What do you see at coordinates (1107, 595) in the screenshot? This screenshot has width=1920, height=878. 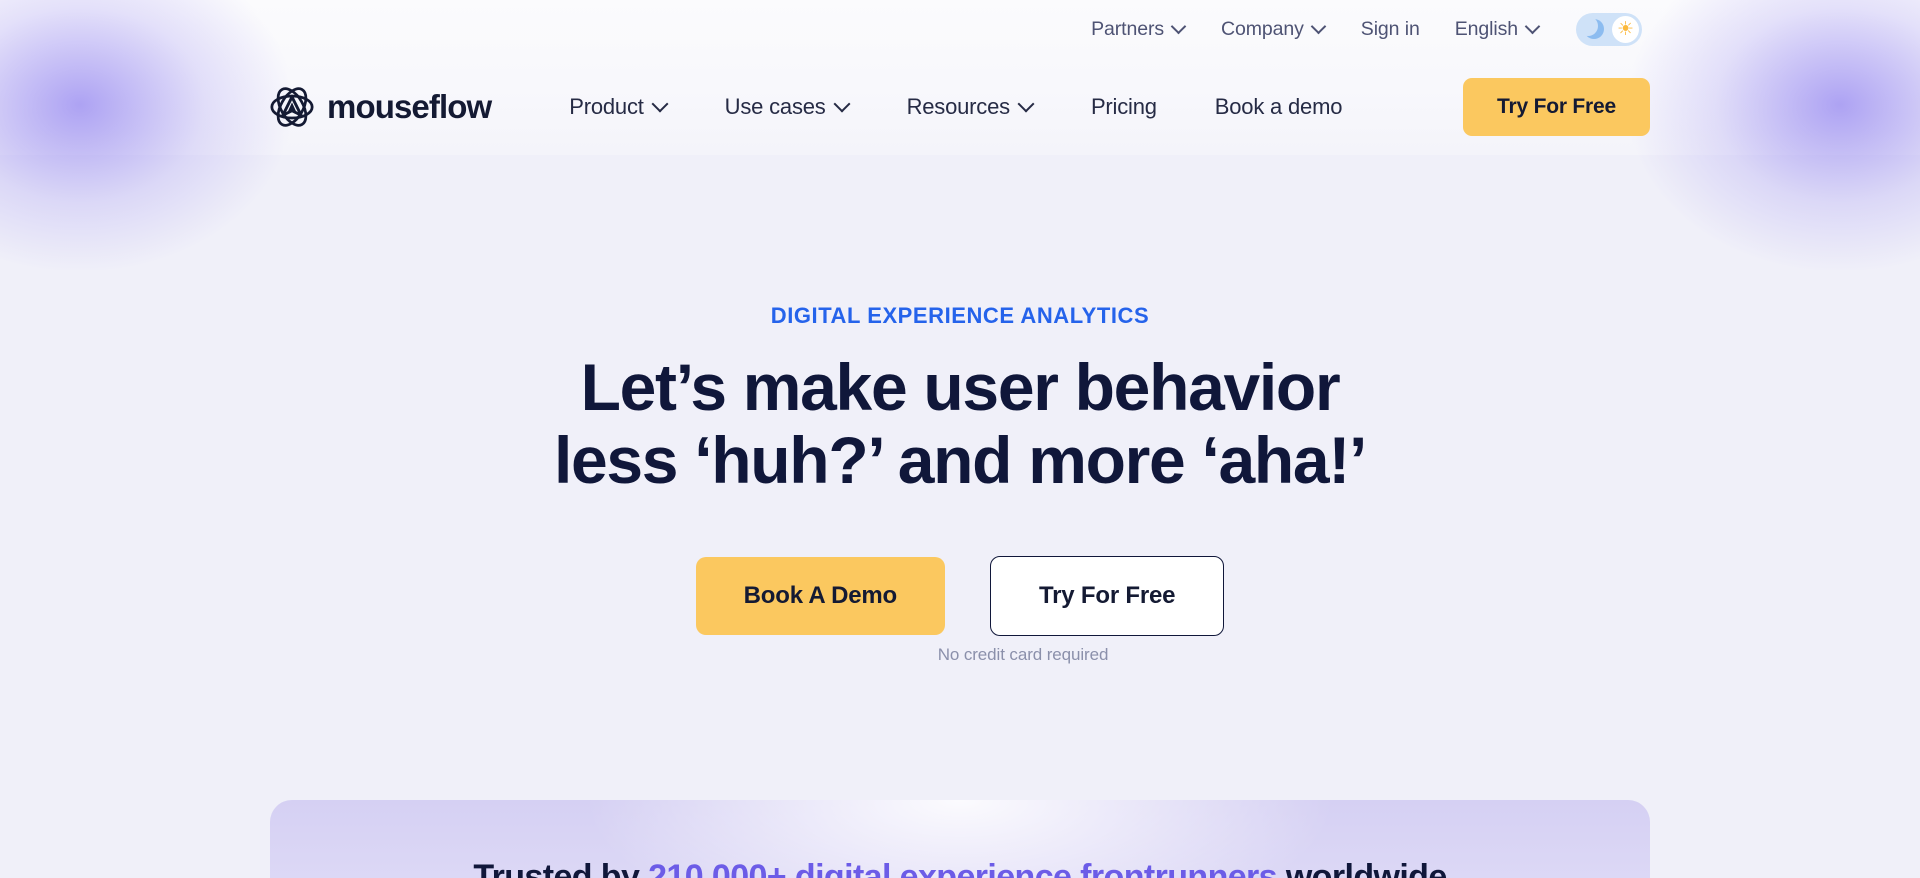 I see `hero-try-for-free-button: Try For Free` at bounding box center [1107, 595].